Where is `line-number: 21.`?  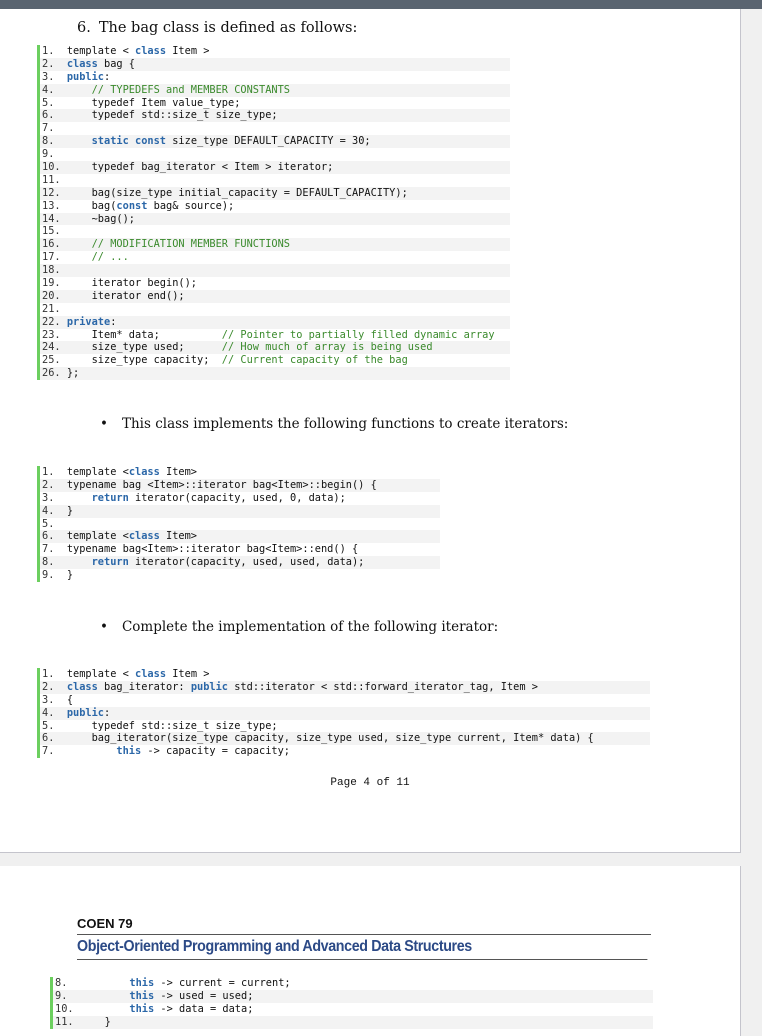 line-number: 21. is located at coordinates (51, 308).